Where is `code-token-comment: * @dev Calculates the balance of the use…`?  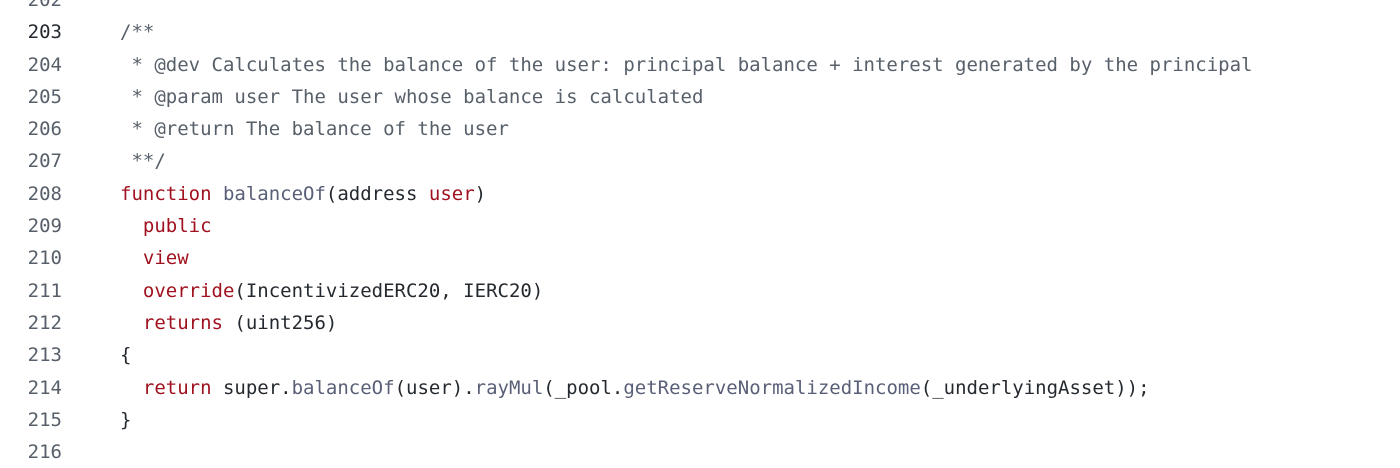 code-token-comment: * @dev Calculates the balance of the use… is located at coordinates (686, 64).